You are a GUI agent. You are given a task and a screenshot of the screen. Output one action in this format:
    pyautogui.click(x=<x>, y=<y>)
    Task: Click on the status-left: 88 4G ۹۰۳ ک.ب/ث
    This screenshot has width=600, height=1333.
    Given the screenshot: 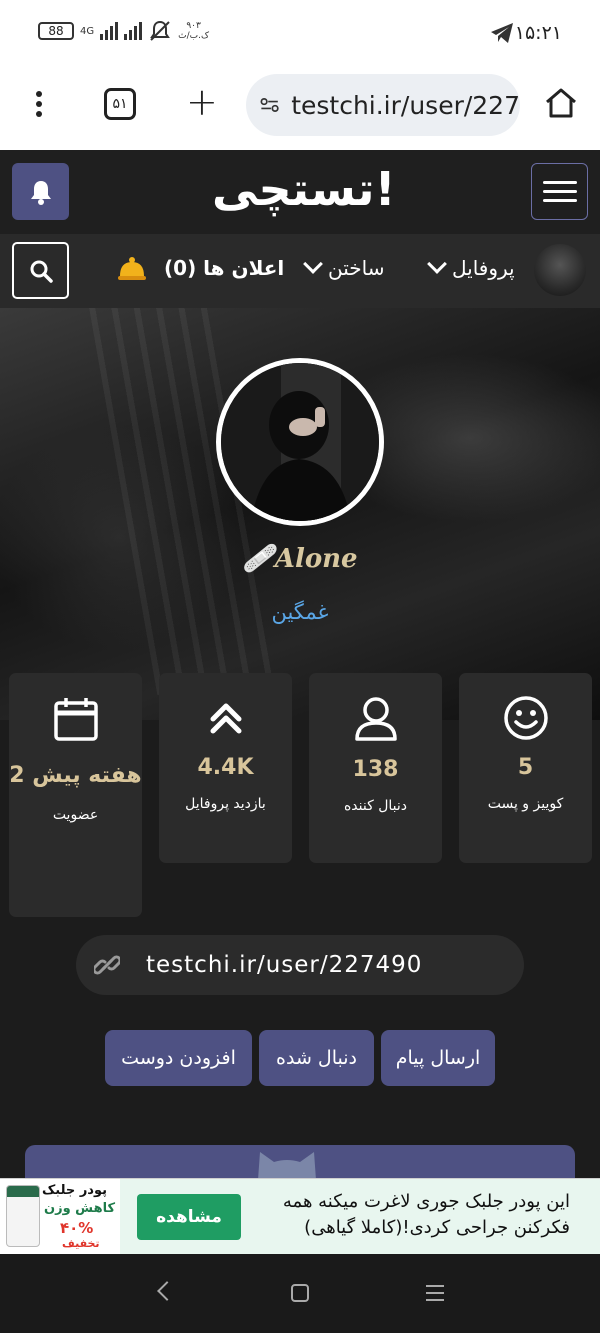 What is the action you would take?
    pyautogui.click(x=123, y=31)
    